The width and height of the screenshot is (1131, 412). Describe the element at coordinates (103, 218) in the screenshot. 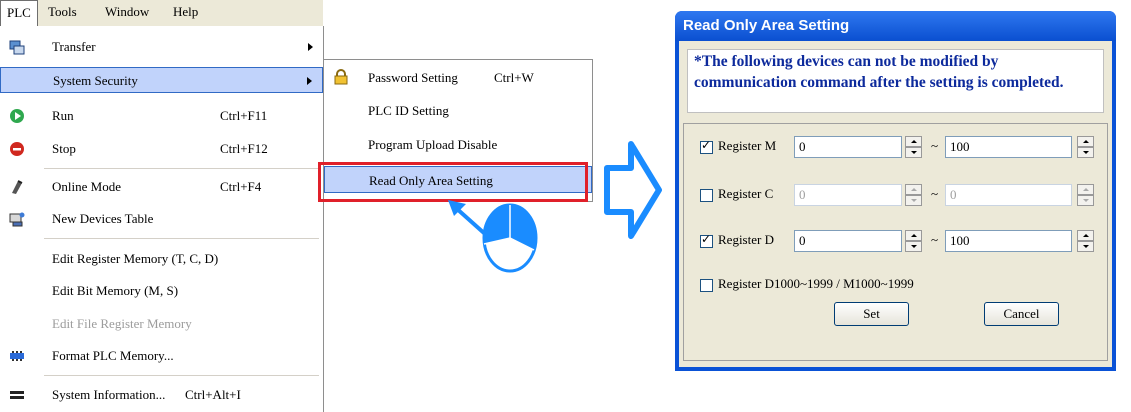

I see `menu-item-label: New Devices Table` at that location.